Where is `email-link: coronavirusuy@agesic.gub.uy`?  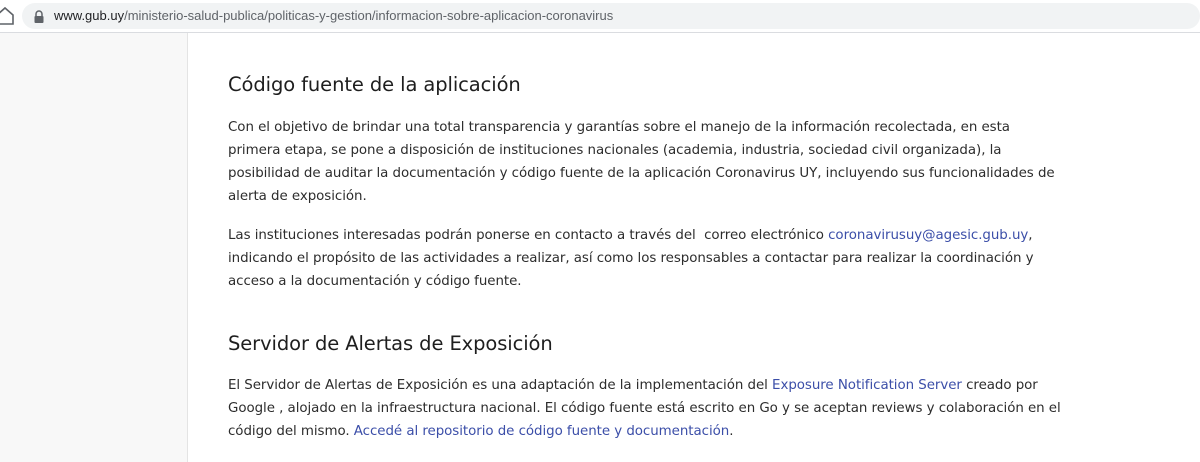 email-link: coronavirusuy@agesic.gub.uy is located at coordinates (928, 235).